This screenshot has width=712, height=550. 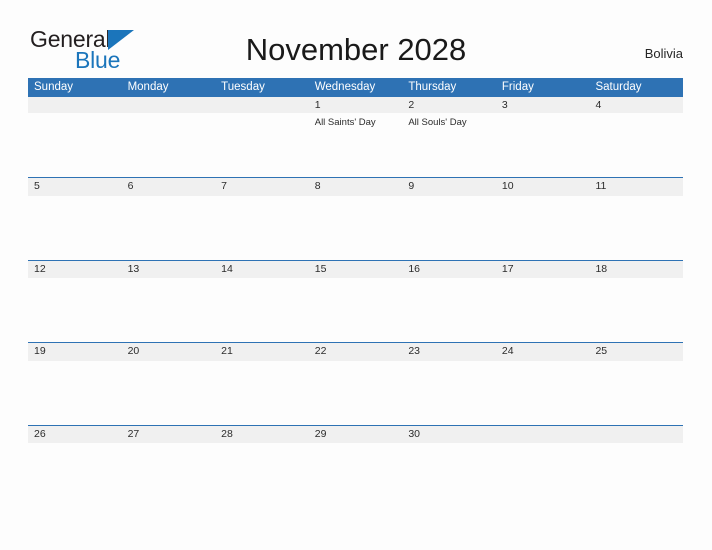 What do you see at coordinates (449, 187) in the screenshot?
I see `day-number: 9` at bounding box center [449, 187].